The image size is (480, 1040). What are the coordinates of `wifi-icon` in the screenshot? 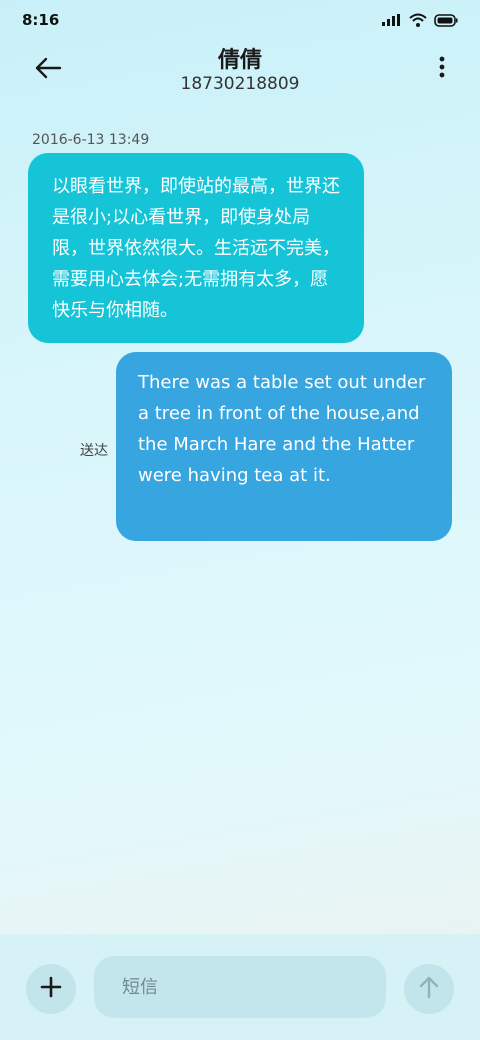 It's located at (418, 20).